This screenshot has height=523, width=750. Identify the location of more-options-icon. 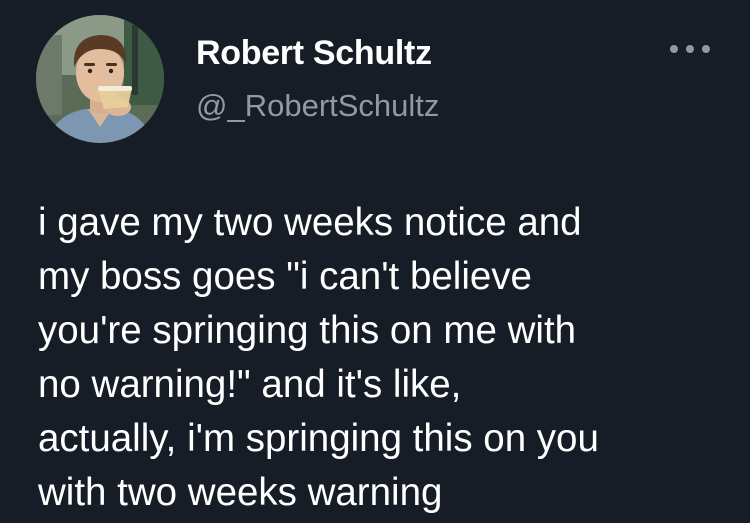
(690, 49).